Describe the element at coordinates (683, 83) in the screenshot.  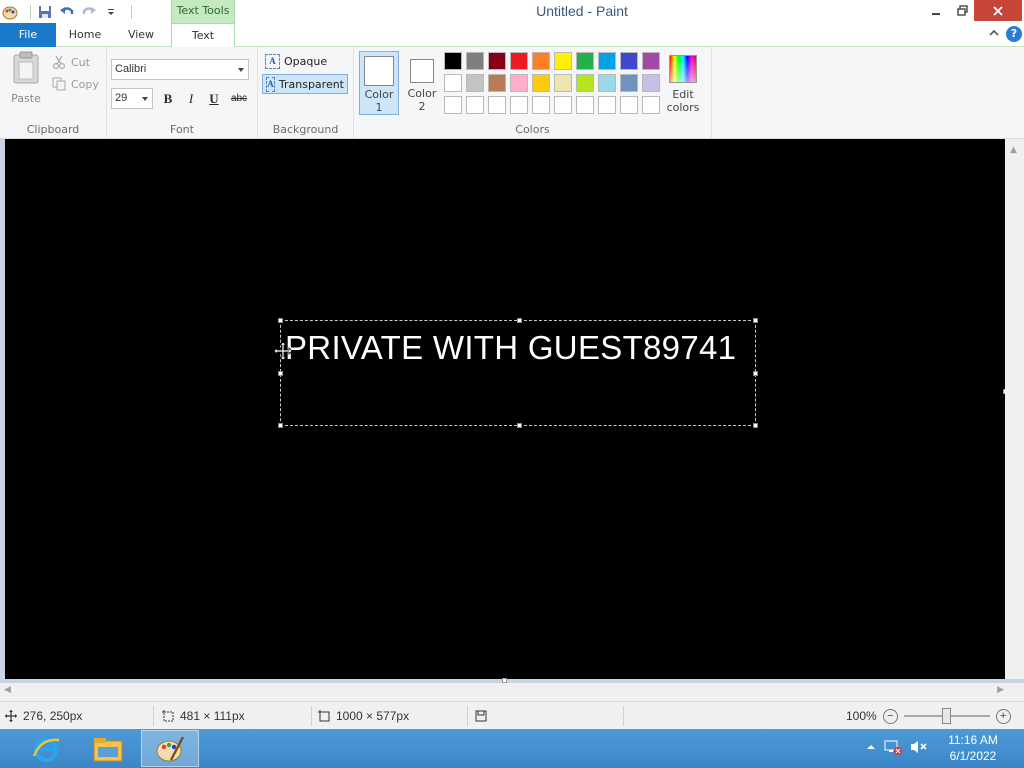
I see `edit-colors-button: Edit colors` at that location.